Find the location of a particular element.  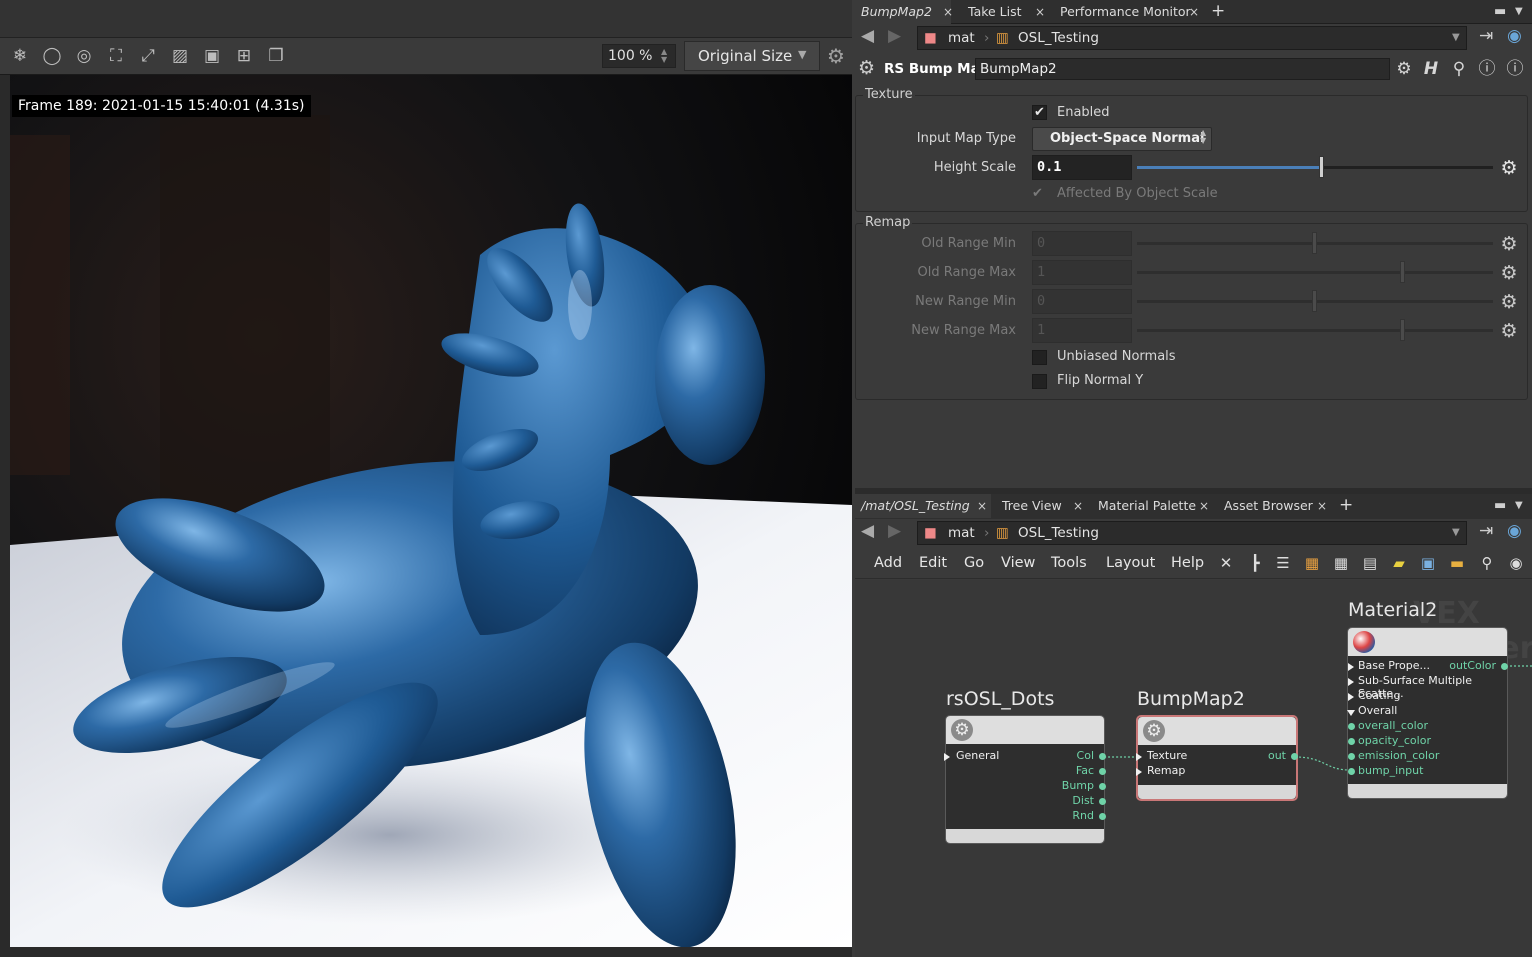

input-emission-color: emission_color is located at coordinates (1398, 755).